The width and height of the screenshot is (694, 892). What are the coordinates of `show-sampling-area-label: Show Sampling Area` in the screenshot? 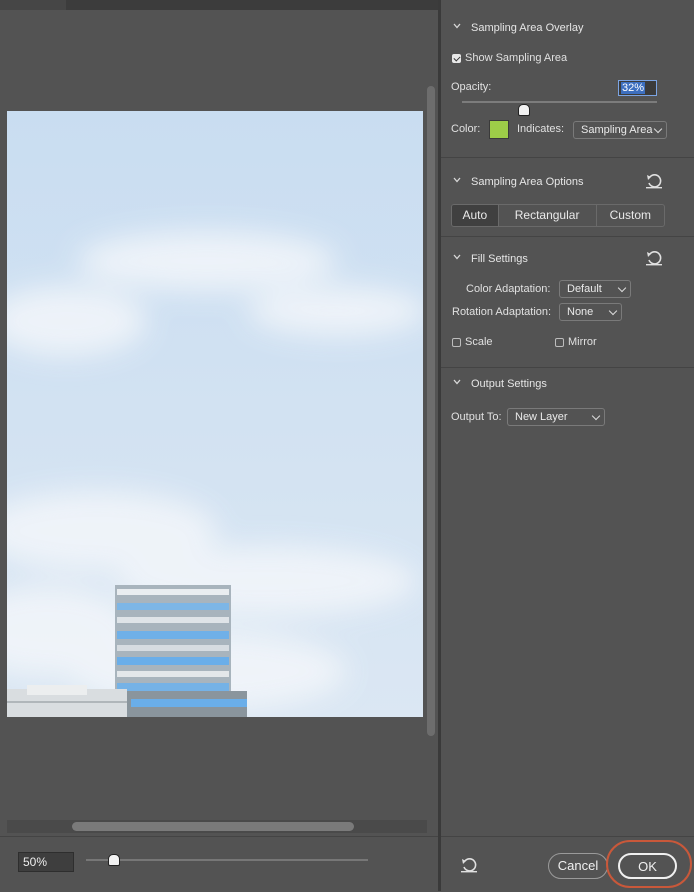 It's located at (516, 58).